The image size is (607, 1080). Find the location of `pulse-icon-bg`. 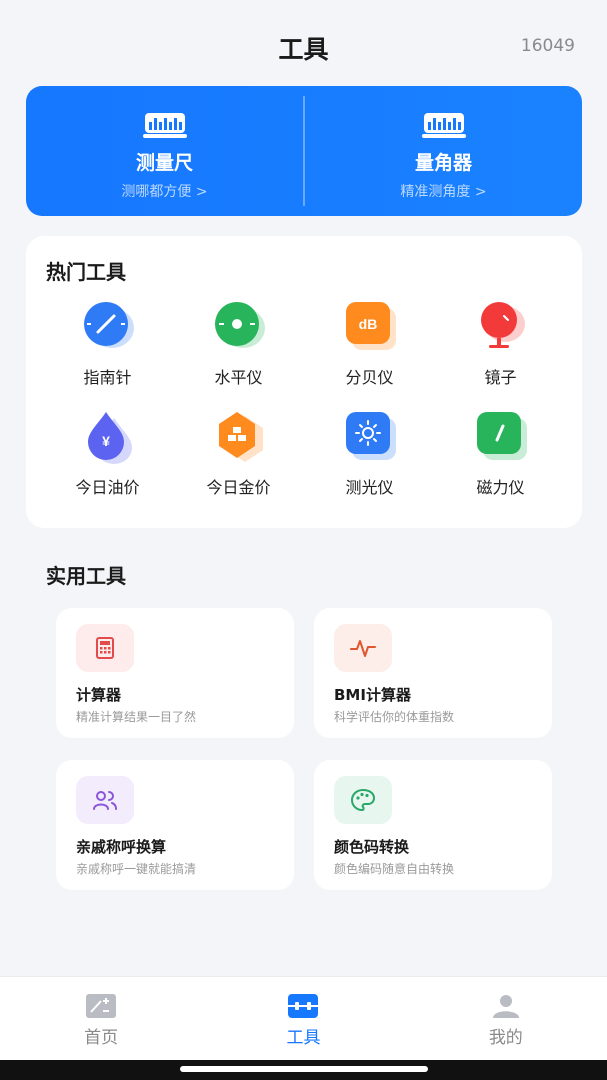

pulse-icon-bg is located at coordinates (363, 648).